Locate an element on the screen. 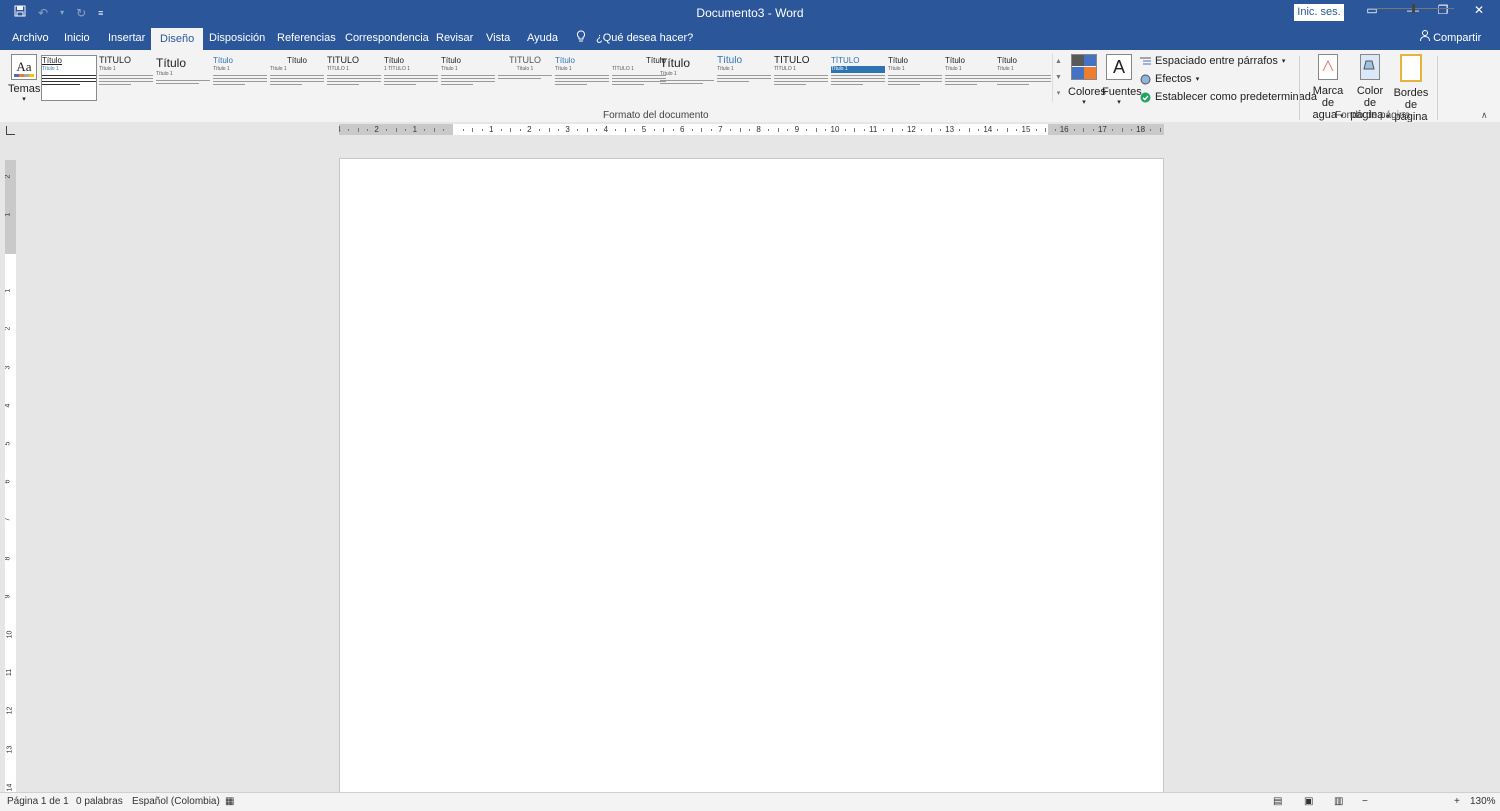 Image resolution: width=1500 pixels, height=811 pixels. bordes-label-1: Bordes is located at coordinates (1411, 93).